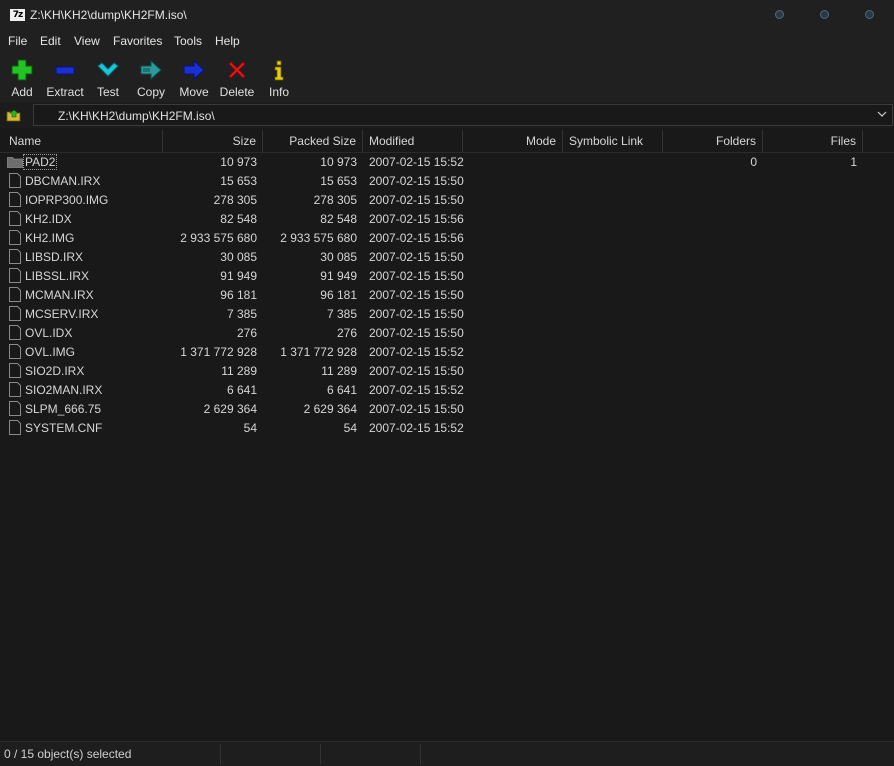 This screenshot has height=766, width=894. What do you see at coordinates (194, 78) in the screenshot?
I see `move-button: Move` at bounding box center [194, 78].